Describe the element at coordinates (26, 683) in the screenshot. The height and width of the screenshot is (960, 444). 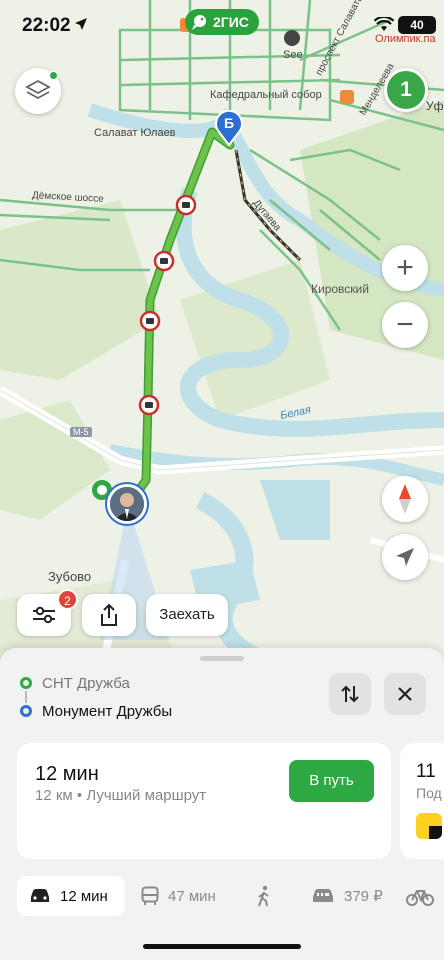
I see `origin-dot-icon` at that location.